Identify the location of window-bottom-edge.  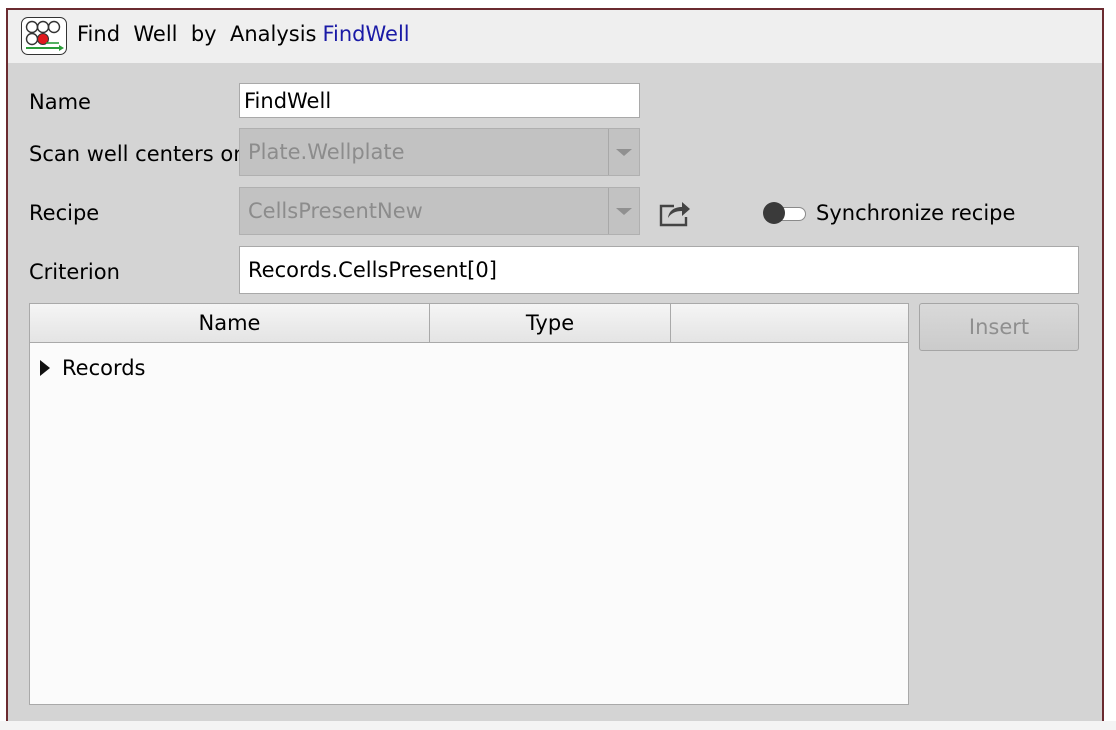
(558, 725).